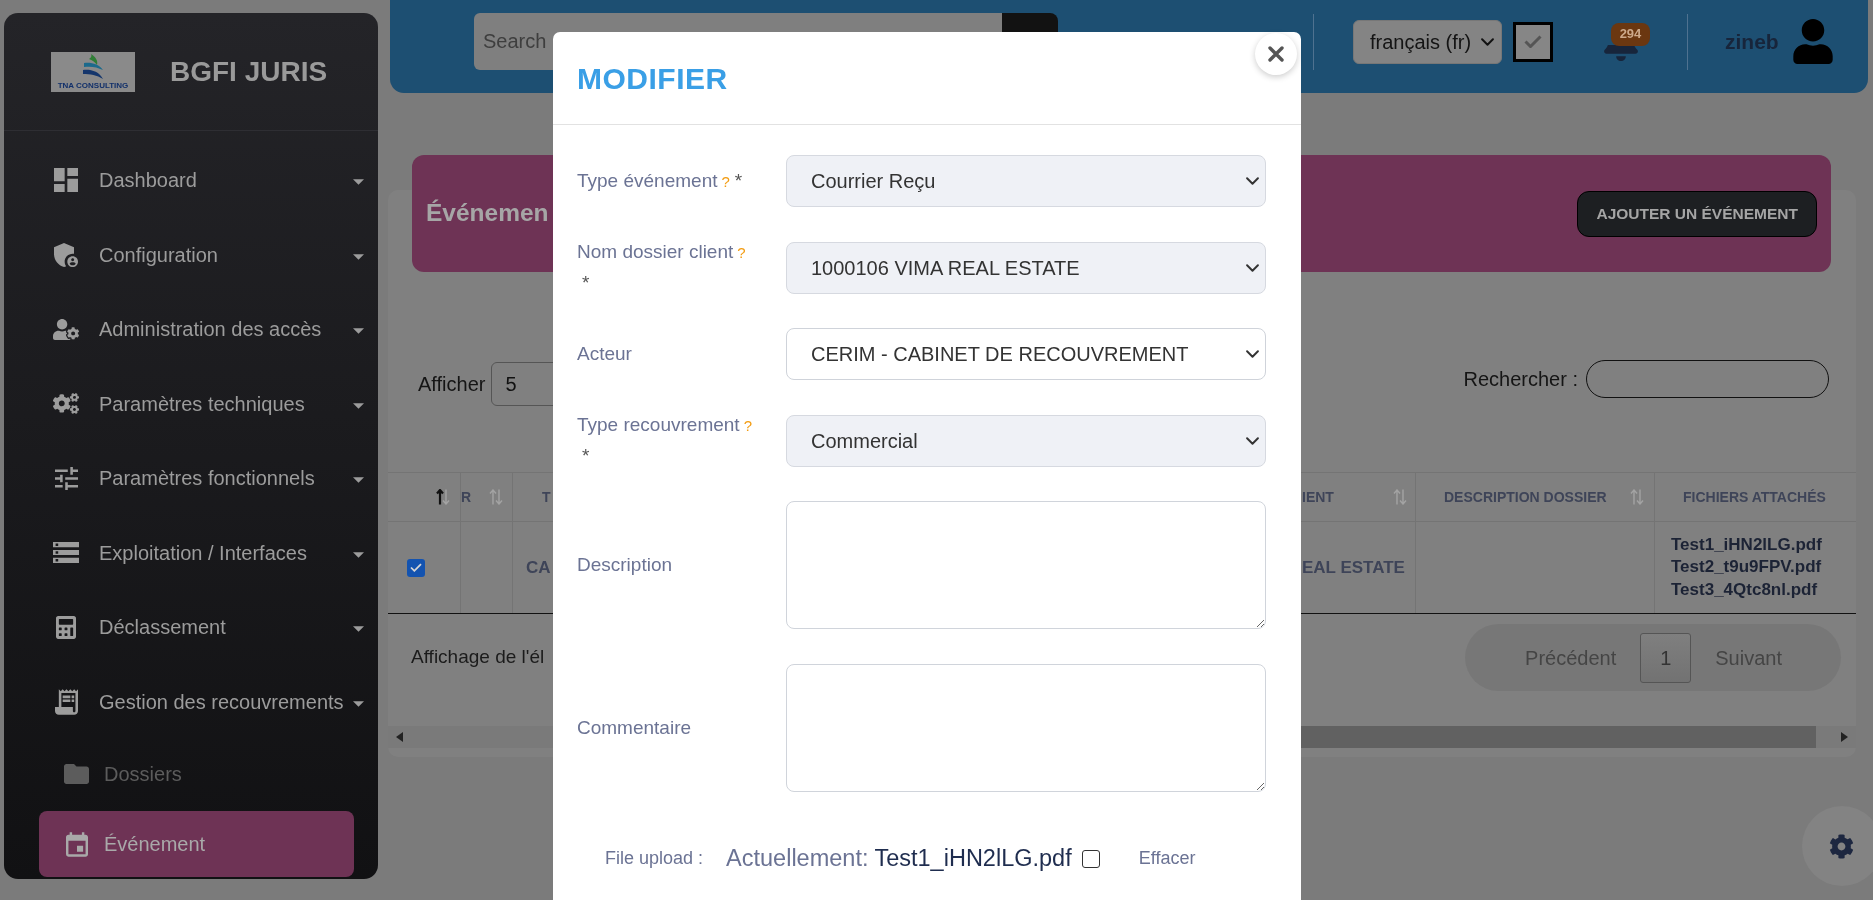 The height and width of the screenshot is (900, 1873). I want to click on field-label: Commentaire, so click(634, 727).